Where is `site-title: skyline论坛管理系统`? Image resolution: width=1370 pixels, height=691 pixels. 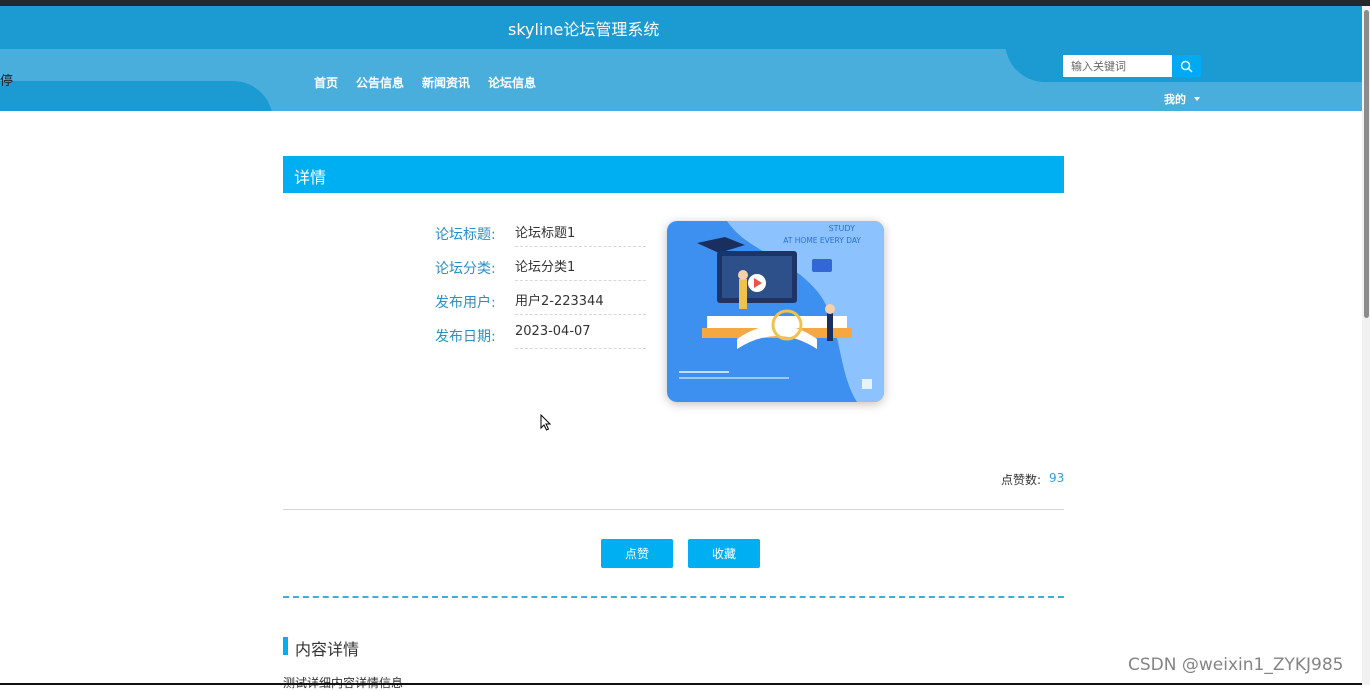 site-title: skyline论坛管理系统 is located at coordinates (584, 29).